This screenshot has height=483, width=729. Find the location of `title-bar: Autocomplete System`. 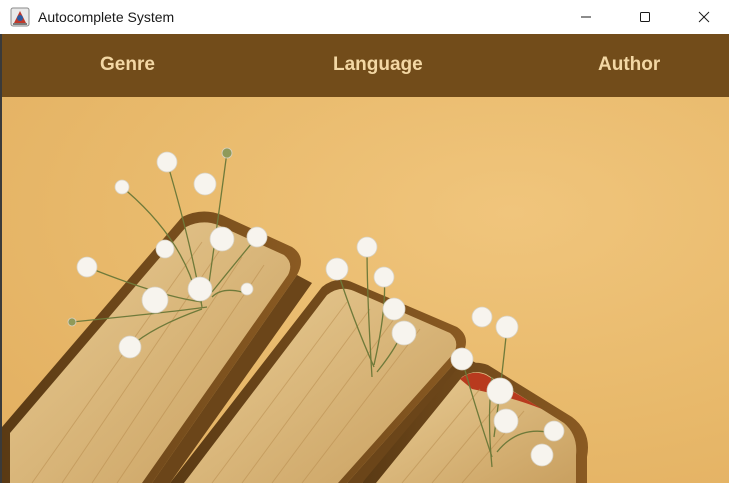

title-bar: Autocomplete System is located at coordinates (364, 17).